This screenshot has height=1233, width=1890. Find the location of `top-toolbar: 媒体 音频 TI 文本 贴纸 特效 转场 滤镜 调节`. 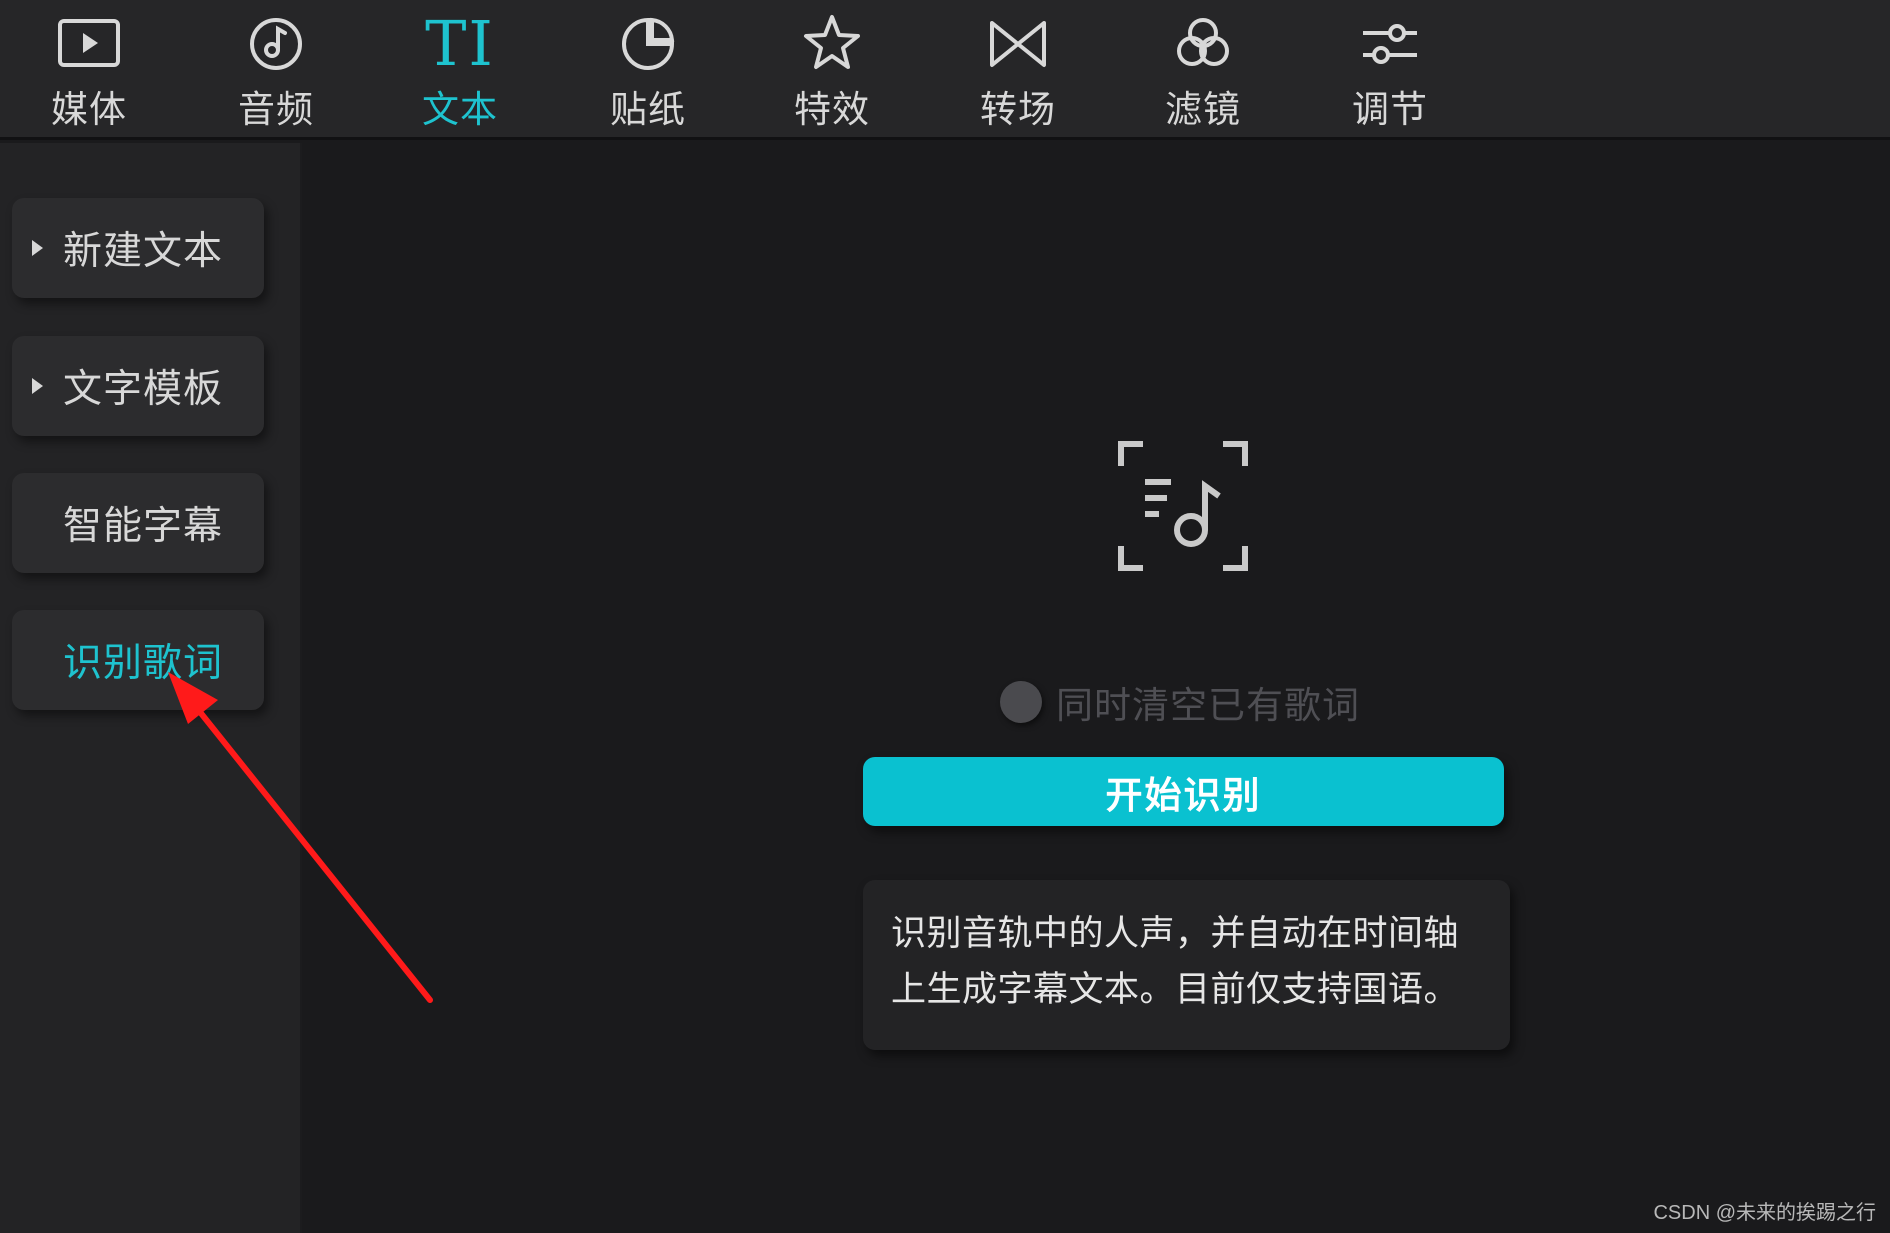

top-toolbar: 媒体 音频 TI 文本 贴纸 特效 转场 滤镜 调节 is located at coordinates (945, 70).